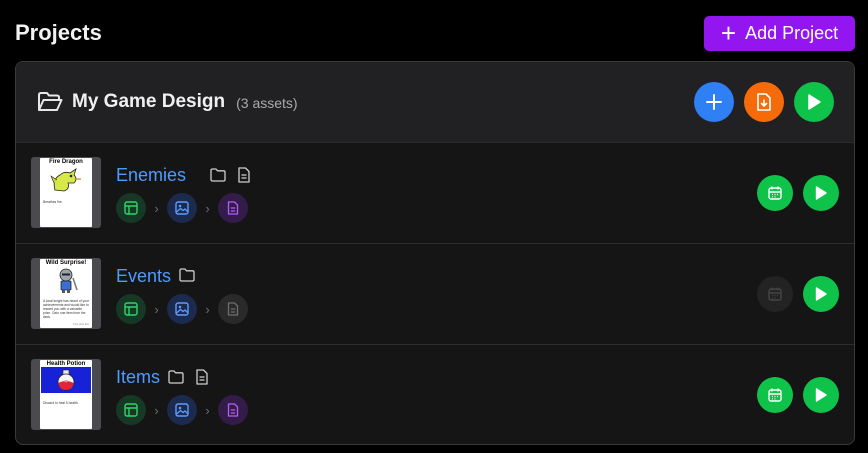 Image resolution: width=868 pixels, height=453 pixels. Describe the element at coordinates (151, 175) in the screenshot. I see `asset-name: Enemies` at that location.